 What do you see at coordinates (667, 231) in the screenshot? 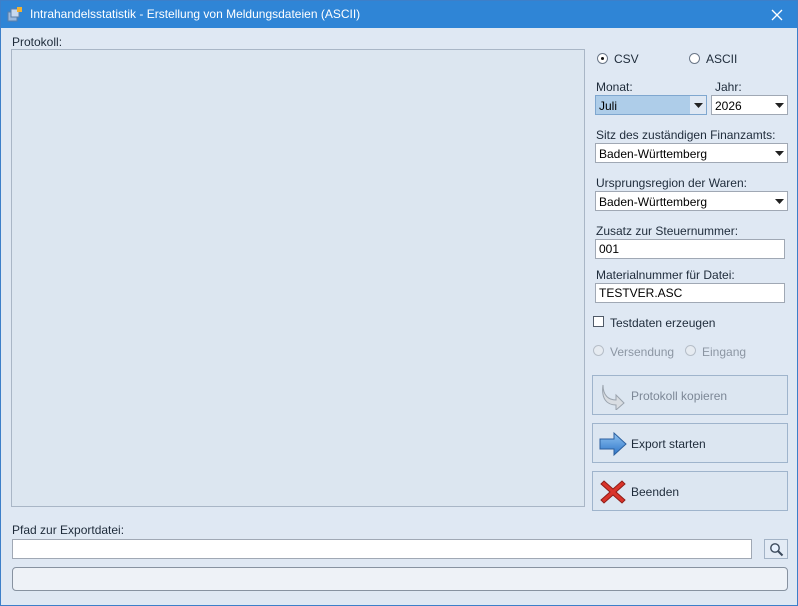
I see `tax-suffix-label: Zusatz zur Steuernummer:` at bounding box center [667, 231].